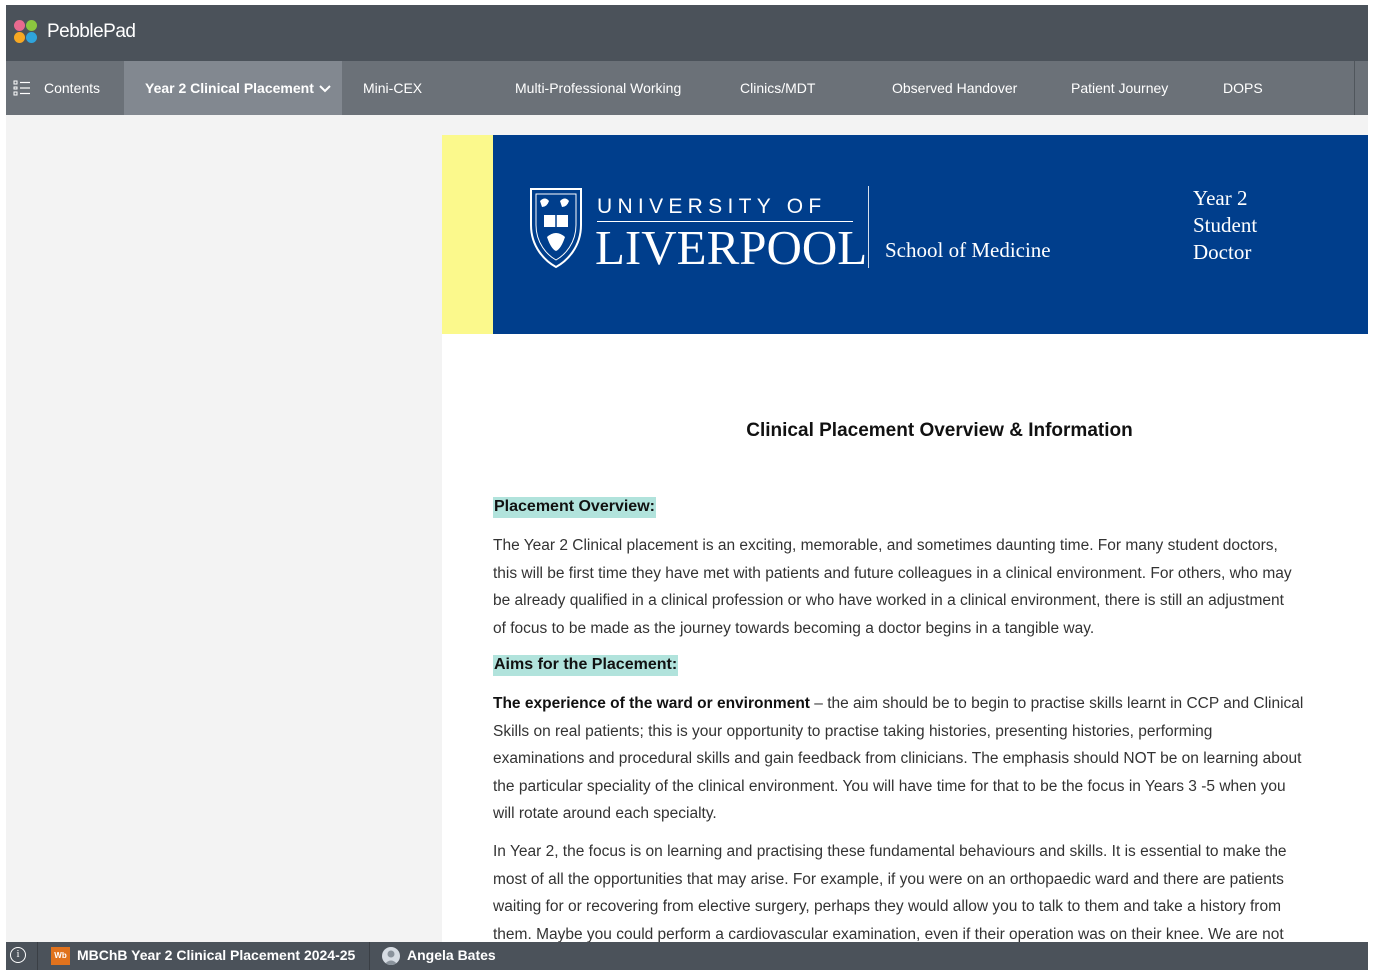 Image resolution: width=1373 pixels, height=970 pixels. I want to click on role-line: Year 2, so click(1220, 198).